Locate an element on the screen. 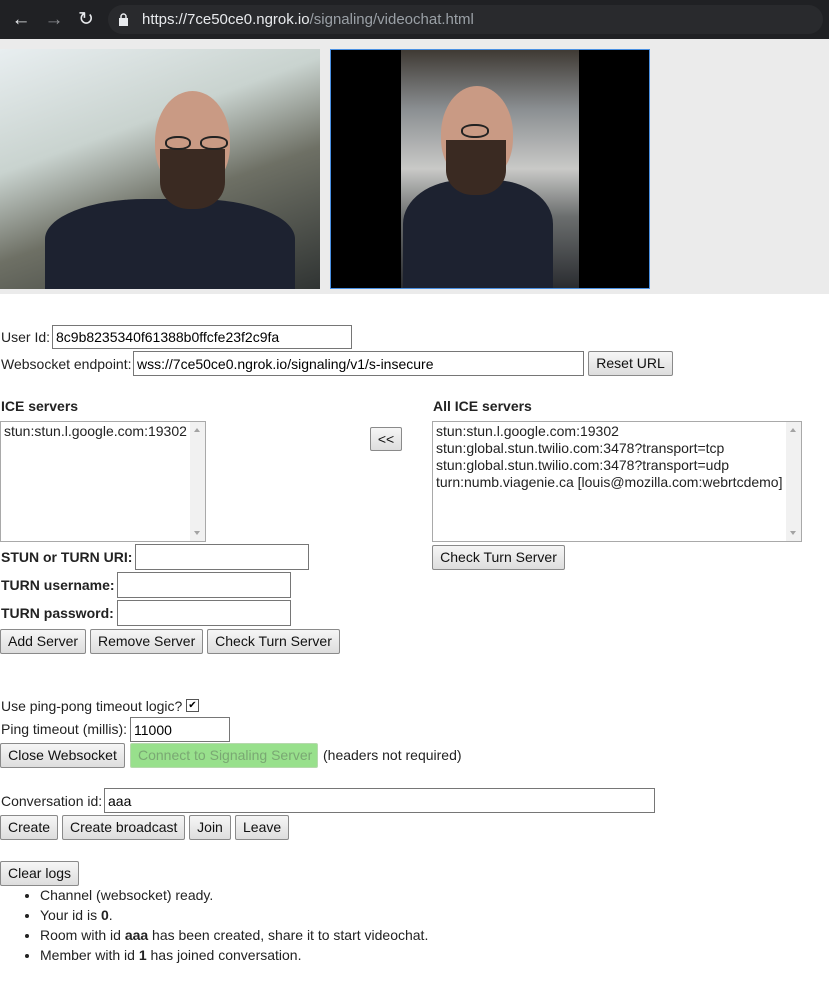 The width and height of the screenshot is (829, 986). remote-video-frame is located at coordinates (490, 169).